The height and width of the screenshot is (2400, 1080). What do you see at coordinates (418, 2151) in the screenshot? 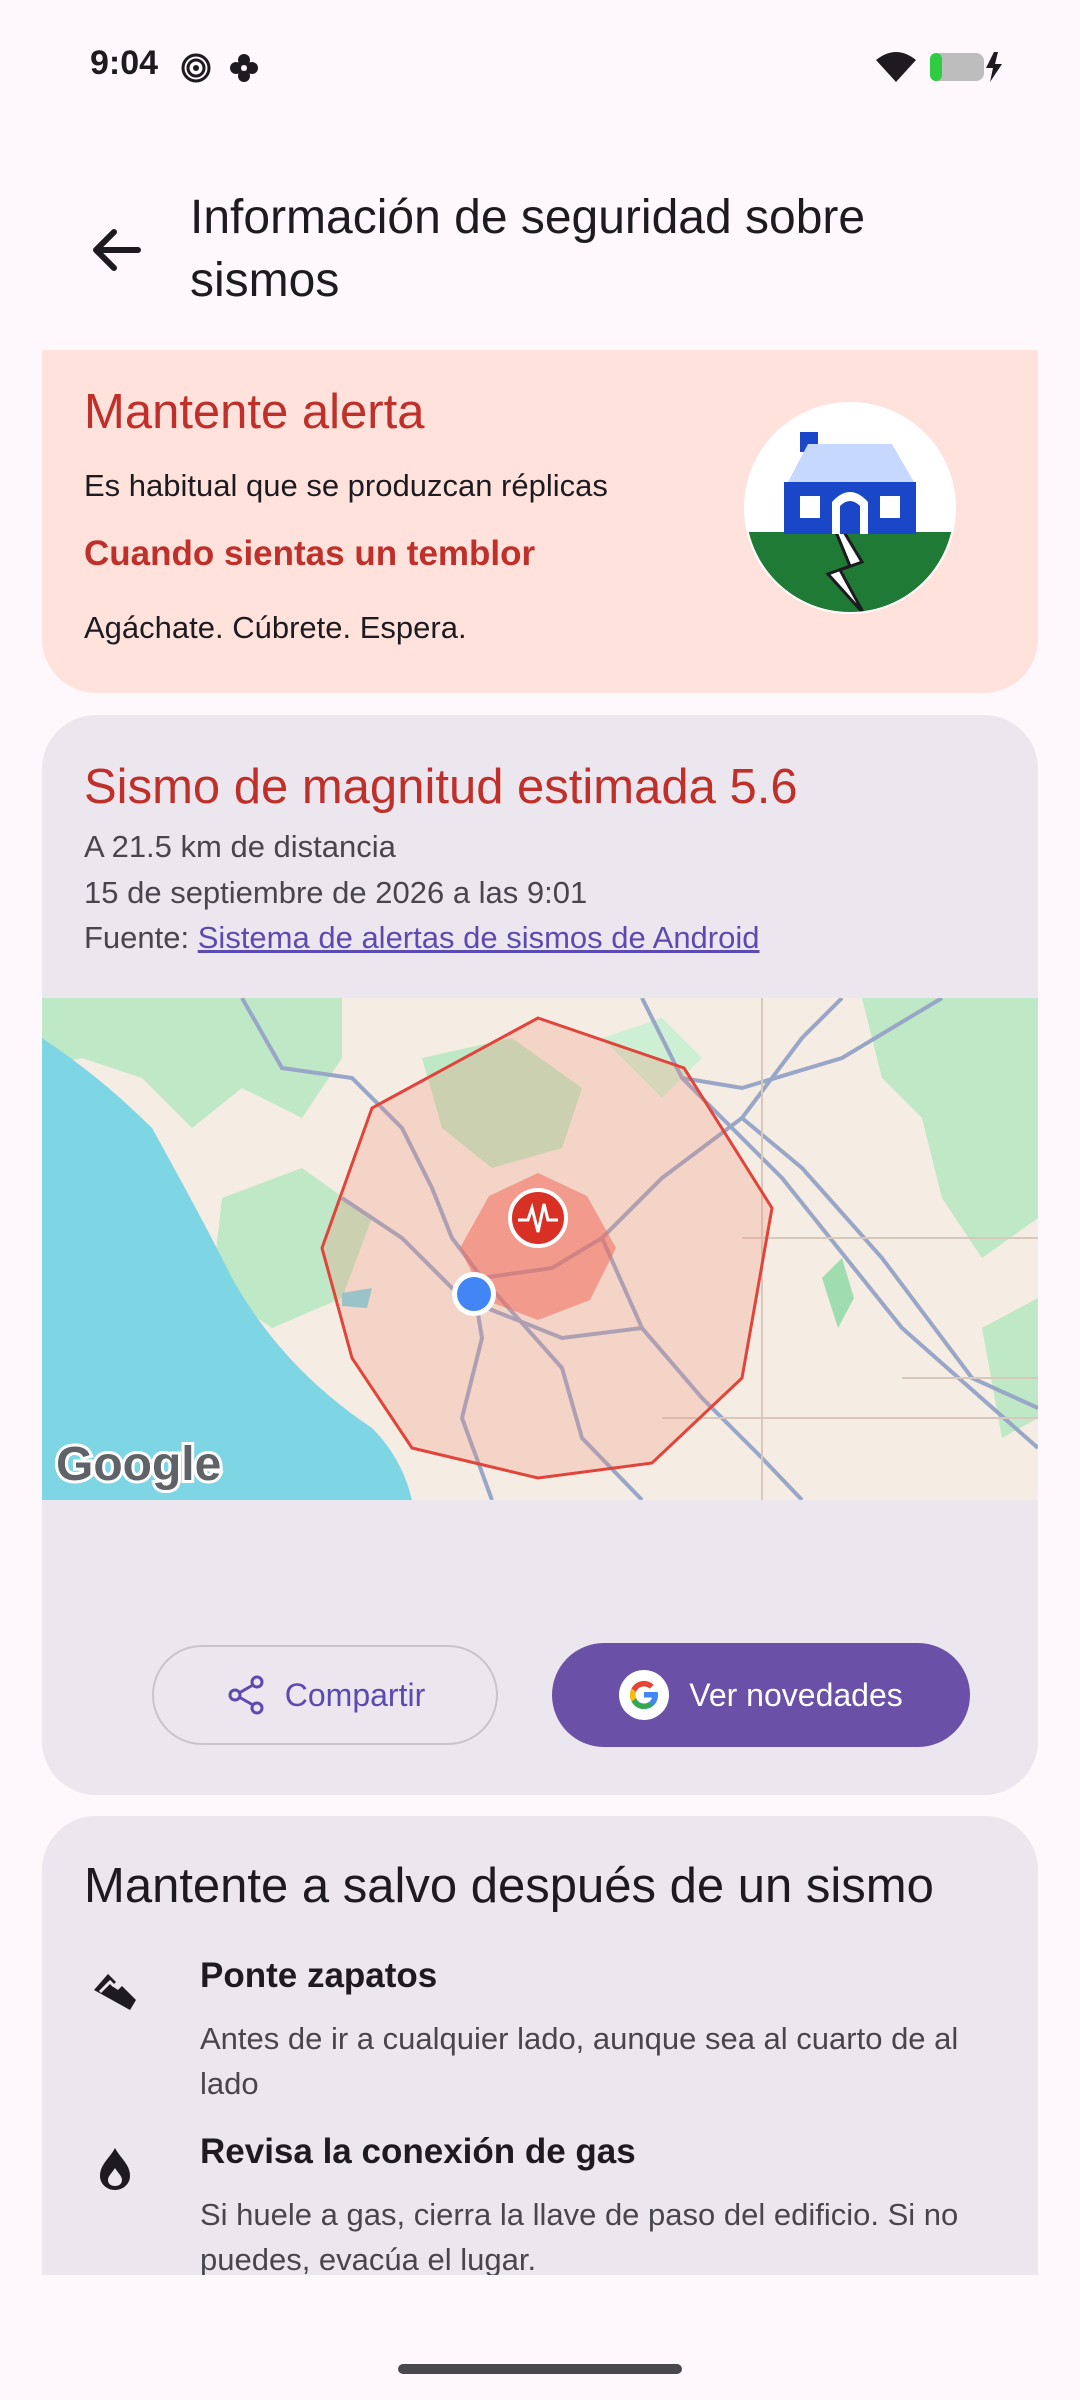
I see `safety-item-title: Revisa la conexión de gas` at bounding box center [418, 2151].